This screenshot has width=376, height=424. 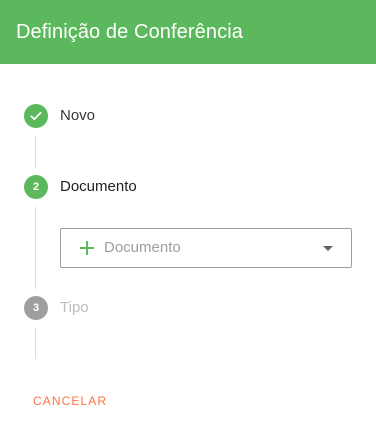 What do you see at coordinates (36, 187) in the screenshot?
I see `step-2-number-icon: 2` at bounding box center [36, 187].